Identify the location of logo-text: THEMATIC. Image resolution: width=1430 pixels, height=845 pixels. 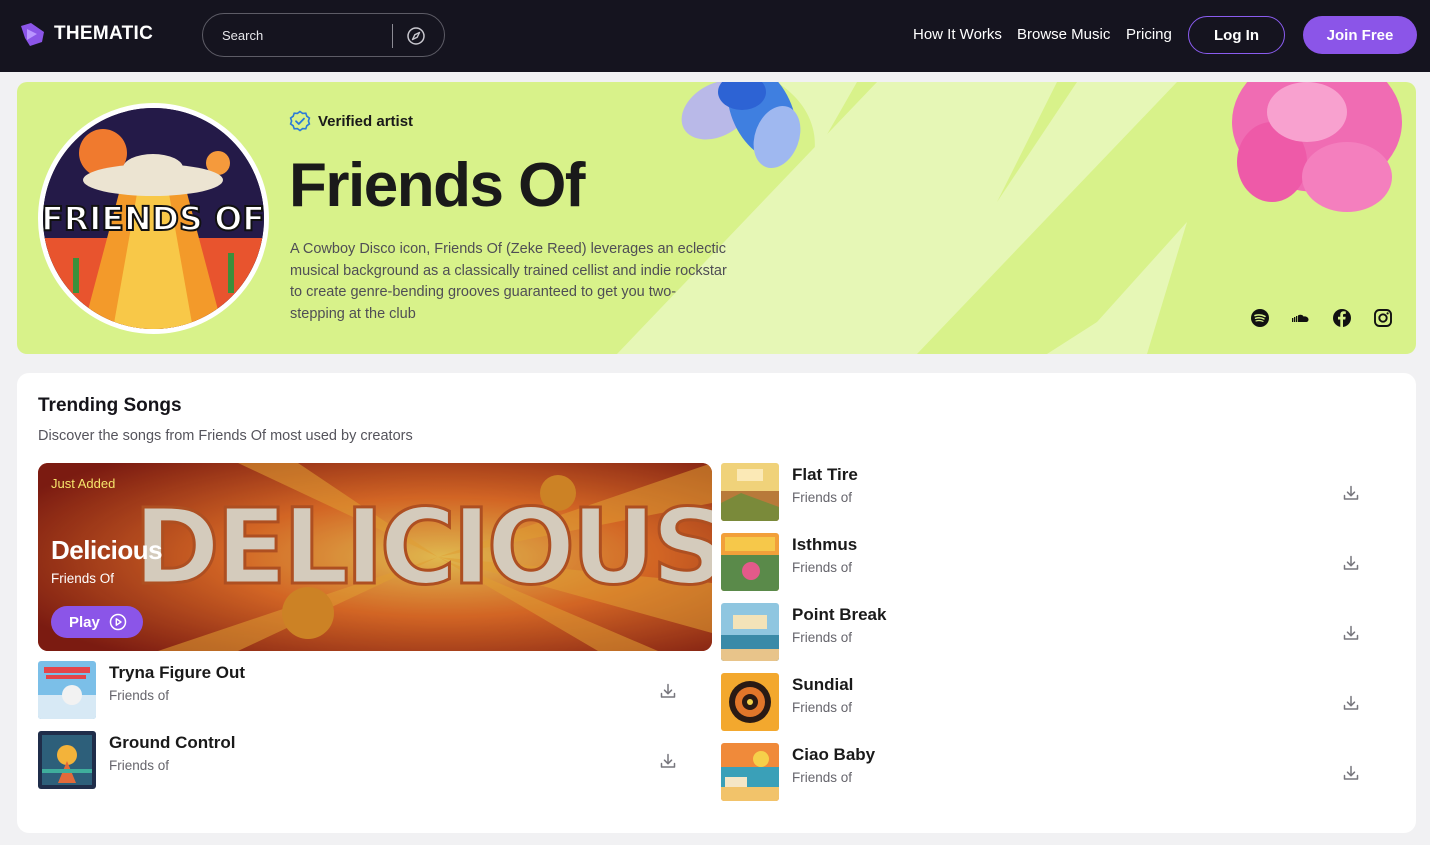
(104, 33).